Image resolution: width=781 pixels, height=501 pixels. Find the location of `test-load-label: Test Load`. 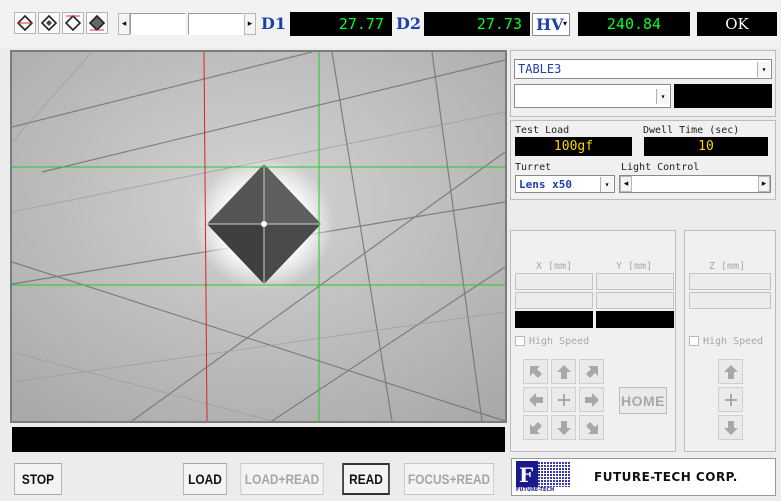

test-load-label: Test Load is located at coordinates (542, 130).